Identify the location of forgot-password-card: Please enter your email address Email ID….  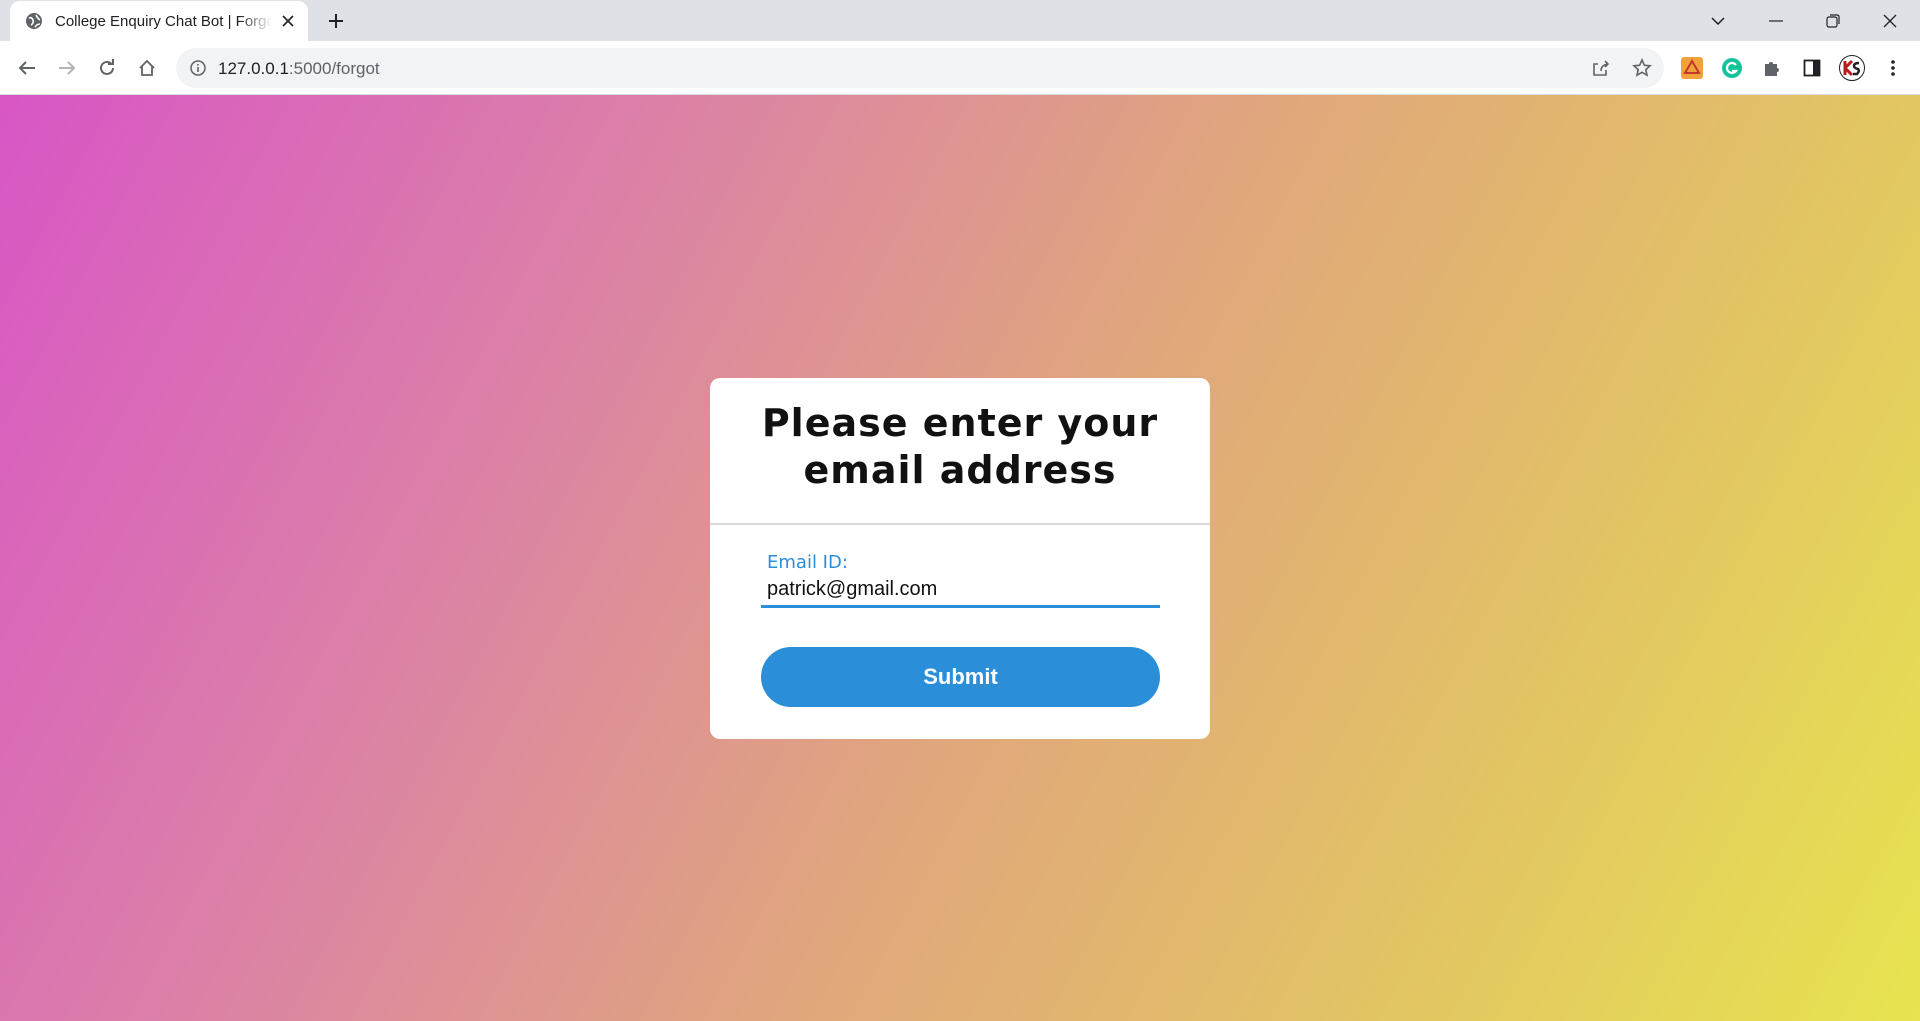
(960, 558).